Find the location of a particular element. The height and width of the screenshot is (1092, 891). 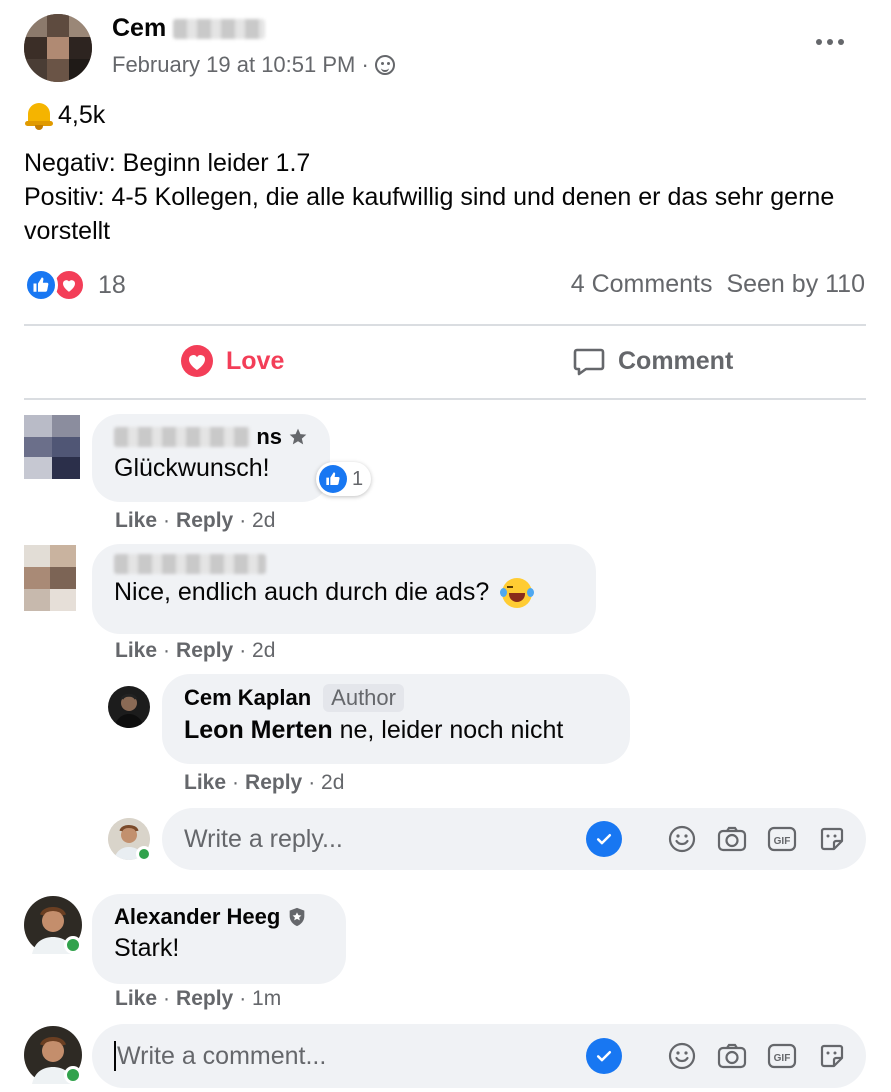

love-button: Love is located at coordinates (232, 361).